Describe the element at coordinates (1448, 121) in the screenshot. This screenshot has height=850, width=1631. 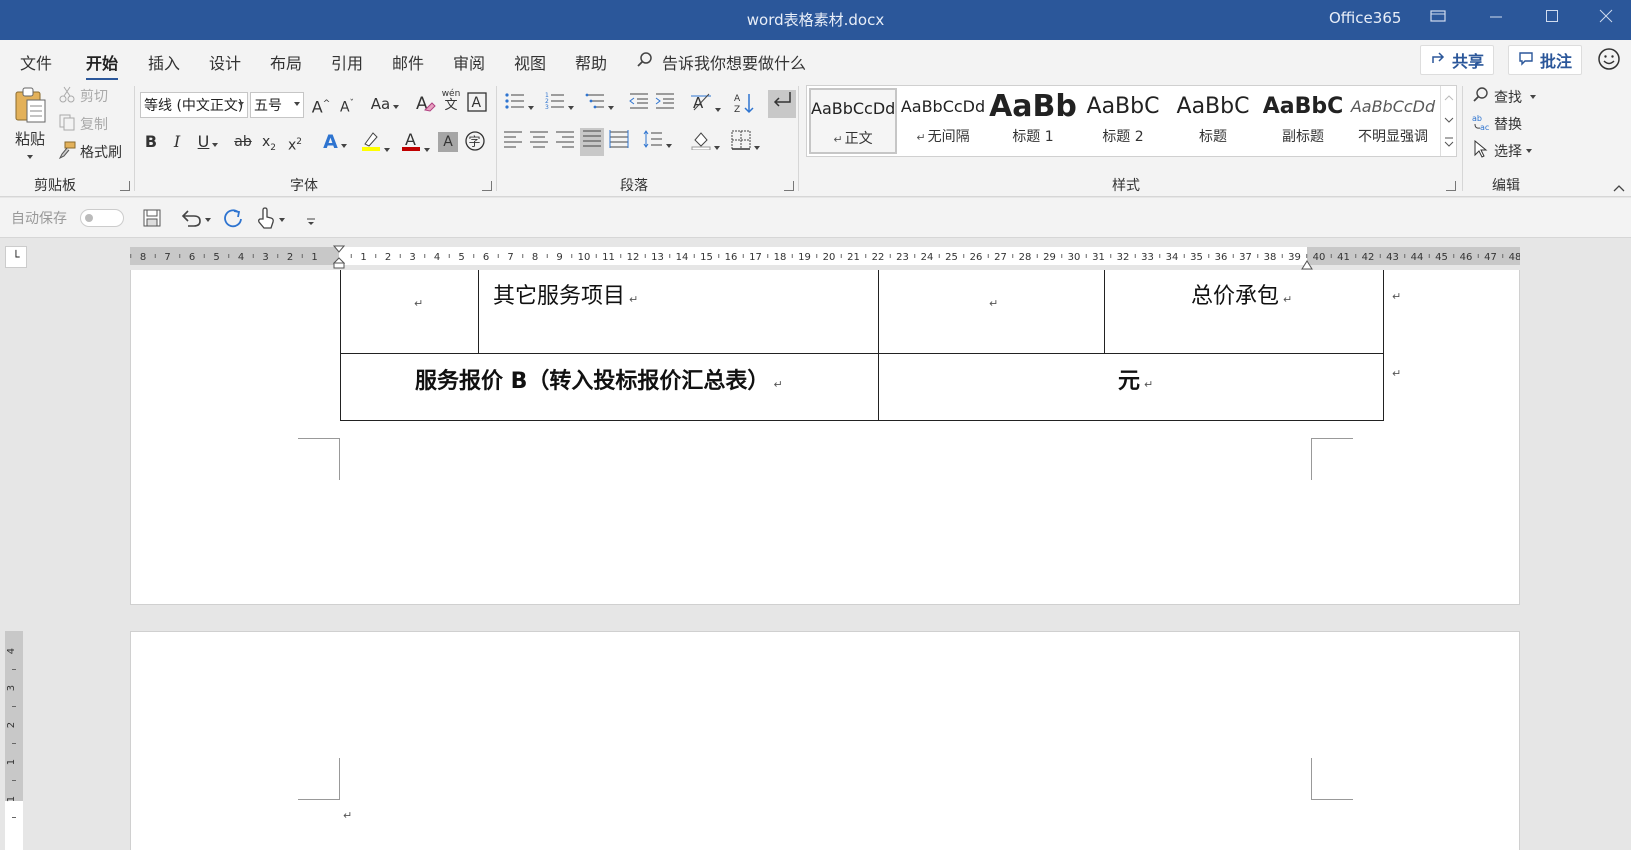
I see `styles-scrollbar` at that location.